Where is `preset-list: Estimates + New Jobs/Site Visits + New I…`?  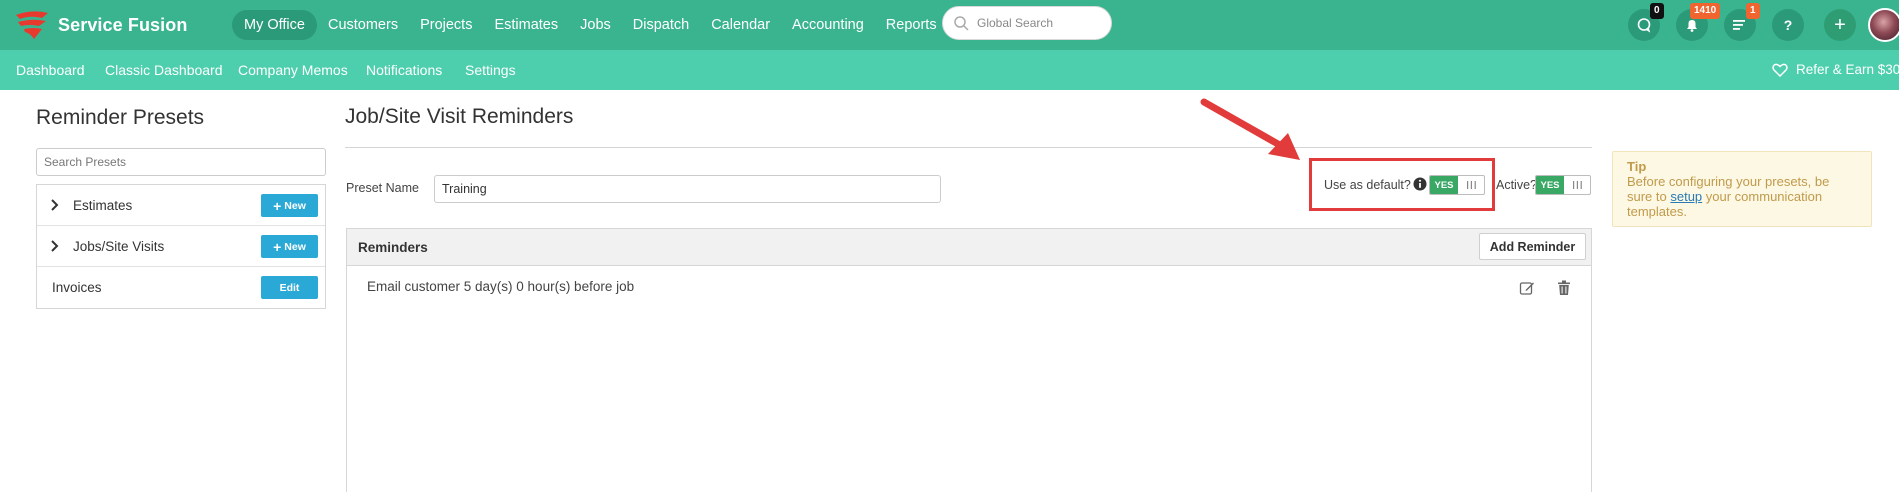 preset-list: Estimates + New Jobs/Site Visits + New I… is located at coordinates (181, 246).